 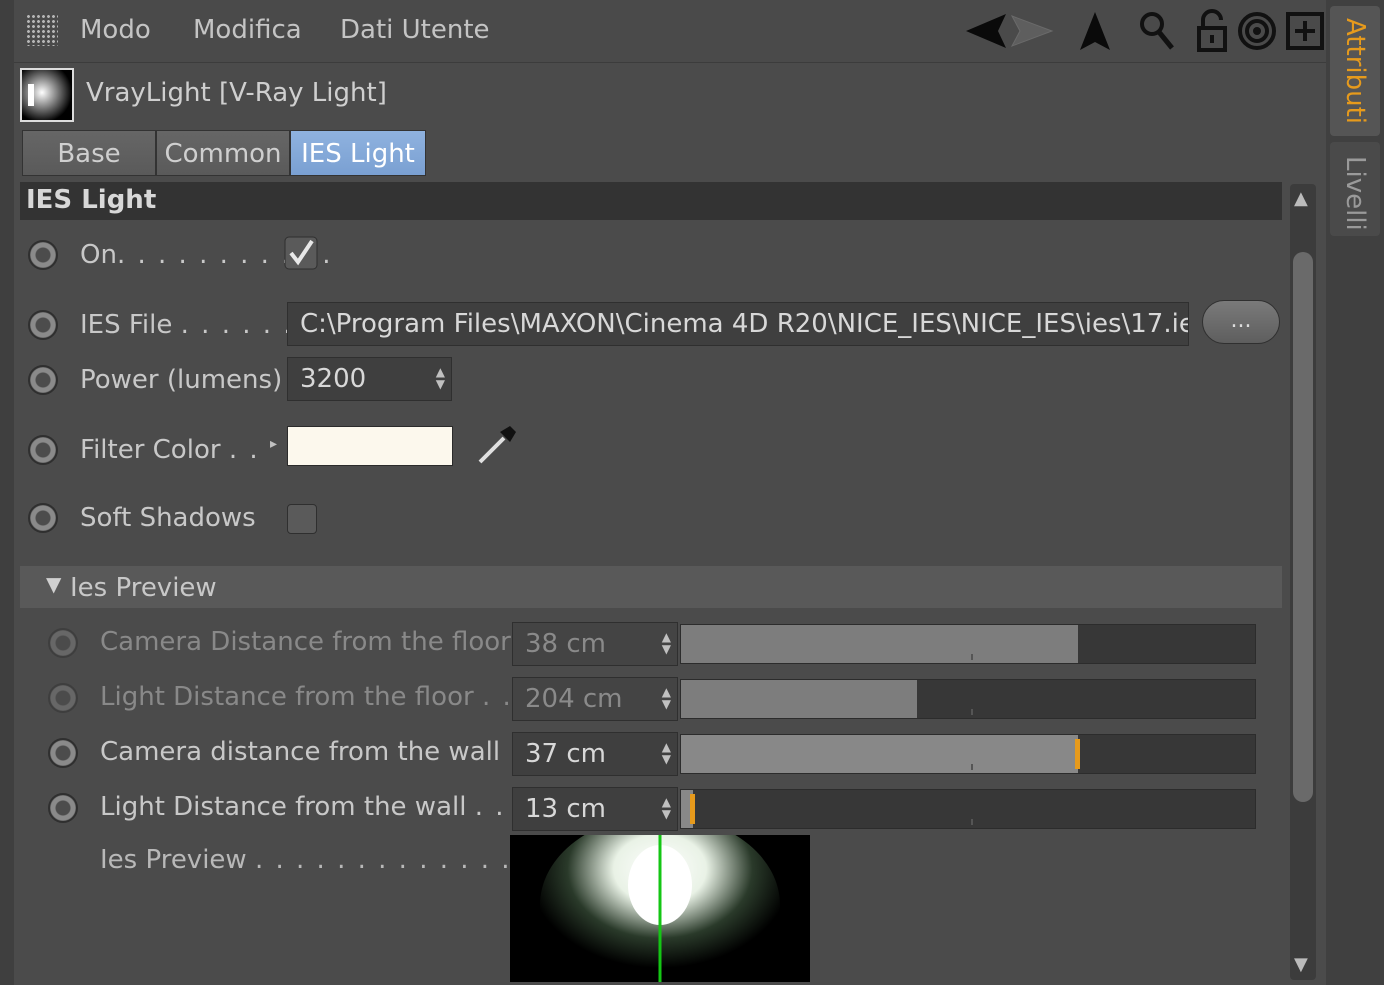 I want to click on tab-ies-light: IES Light, so click(x=358, y=153).